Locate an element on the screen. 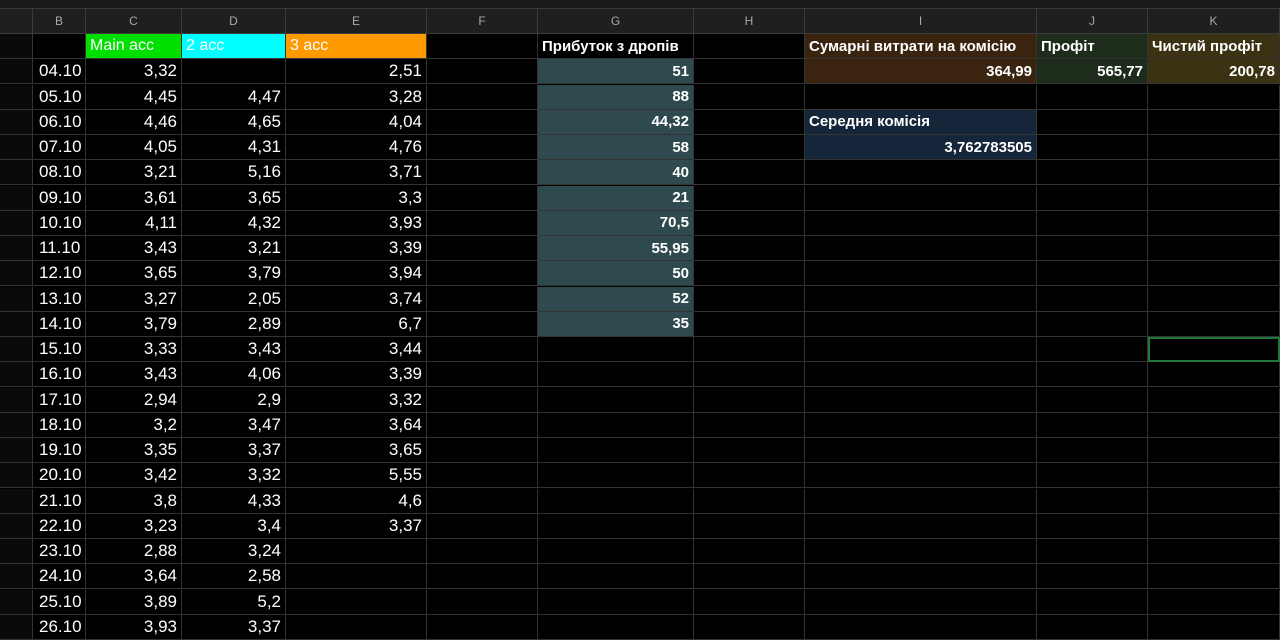 This screenshot has height=640, width=1280. cell-i16 is located at coordinates (921, 425).